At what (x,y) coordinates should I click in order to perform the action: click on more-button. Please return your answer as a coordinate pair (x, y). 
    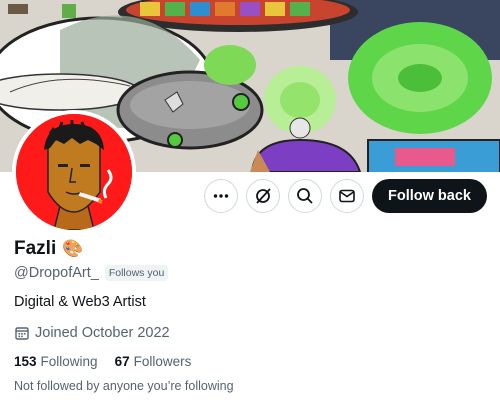
    Looking at the image, I should click on (221, 196).